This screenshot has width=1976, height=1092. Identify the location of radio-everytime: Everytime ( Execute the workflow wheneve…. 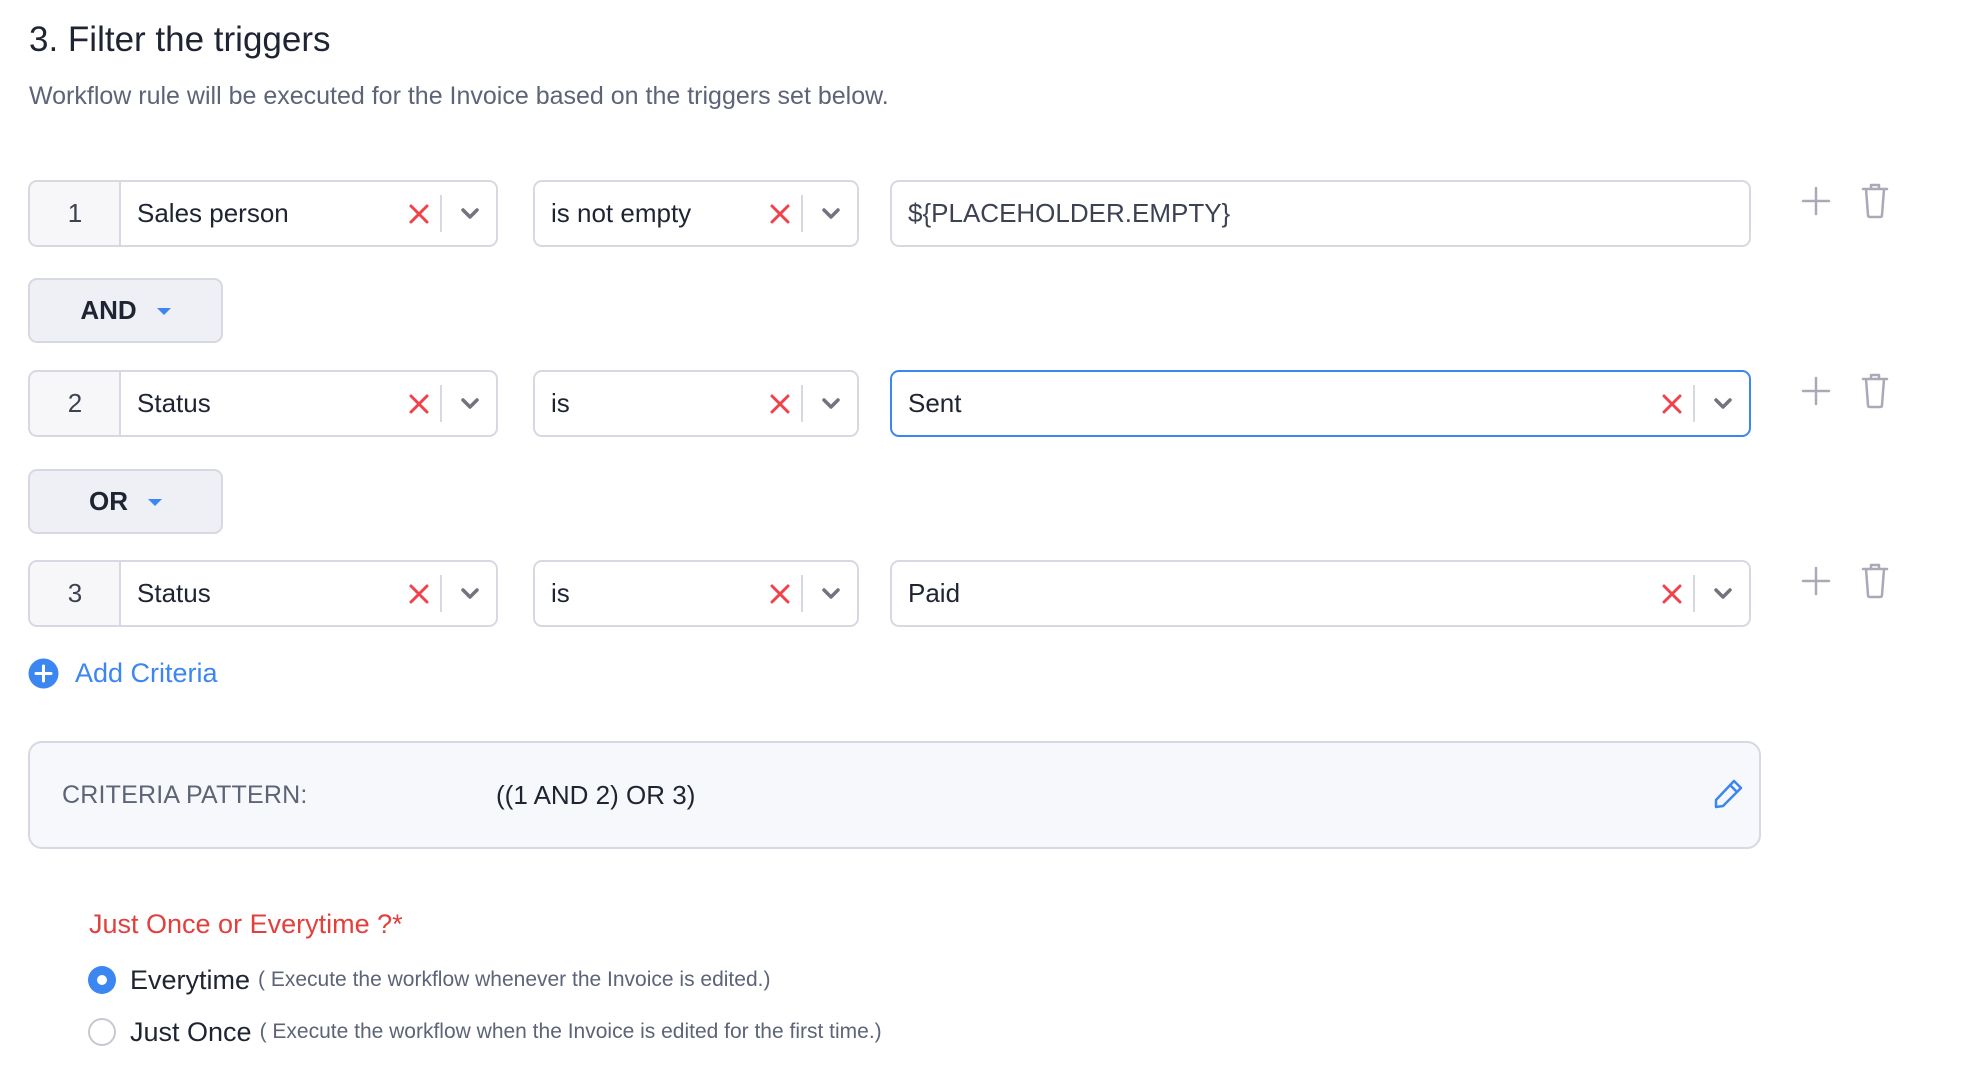
(429, 980).